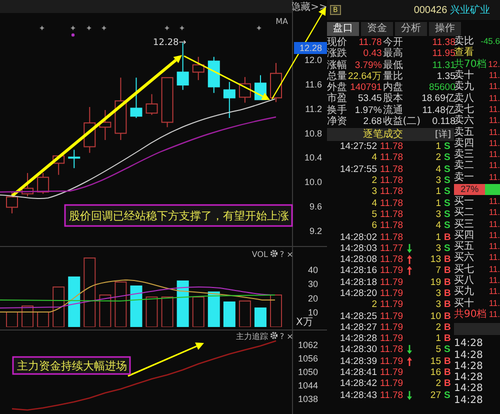 Image resolution: width=500 pixels, height=414 pixels. What do you see at coordinates (392, 248) in the screenshot?
I see `trade-price: 11.77` at bounding box center [392, 248].